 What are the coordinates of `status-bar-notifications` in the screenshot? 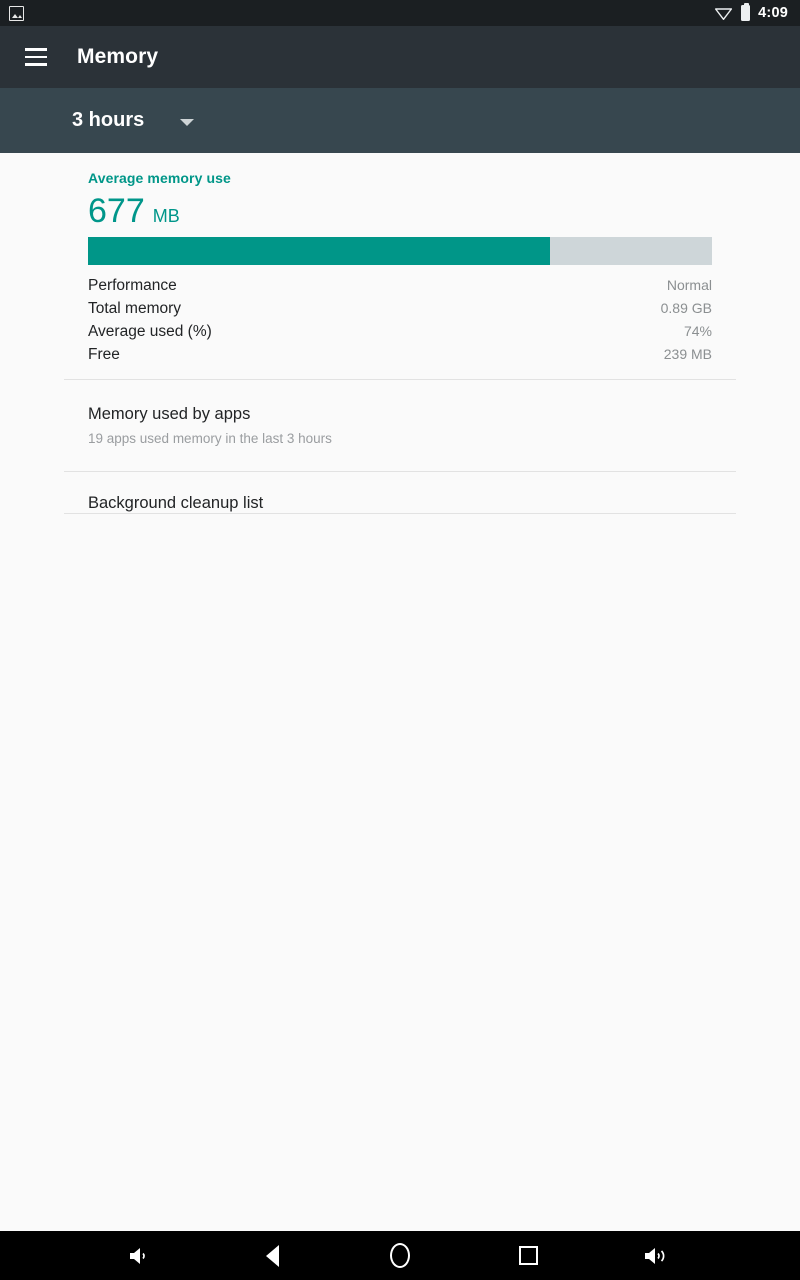 It's located at (12, 13).